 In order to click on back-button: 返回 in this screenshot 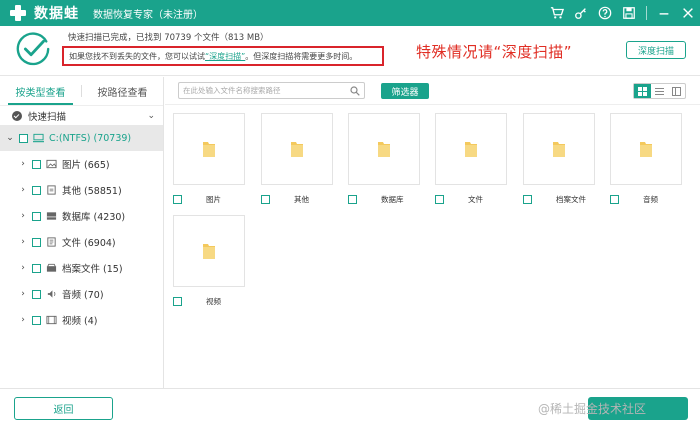, I will do `click(63, 408)`.